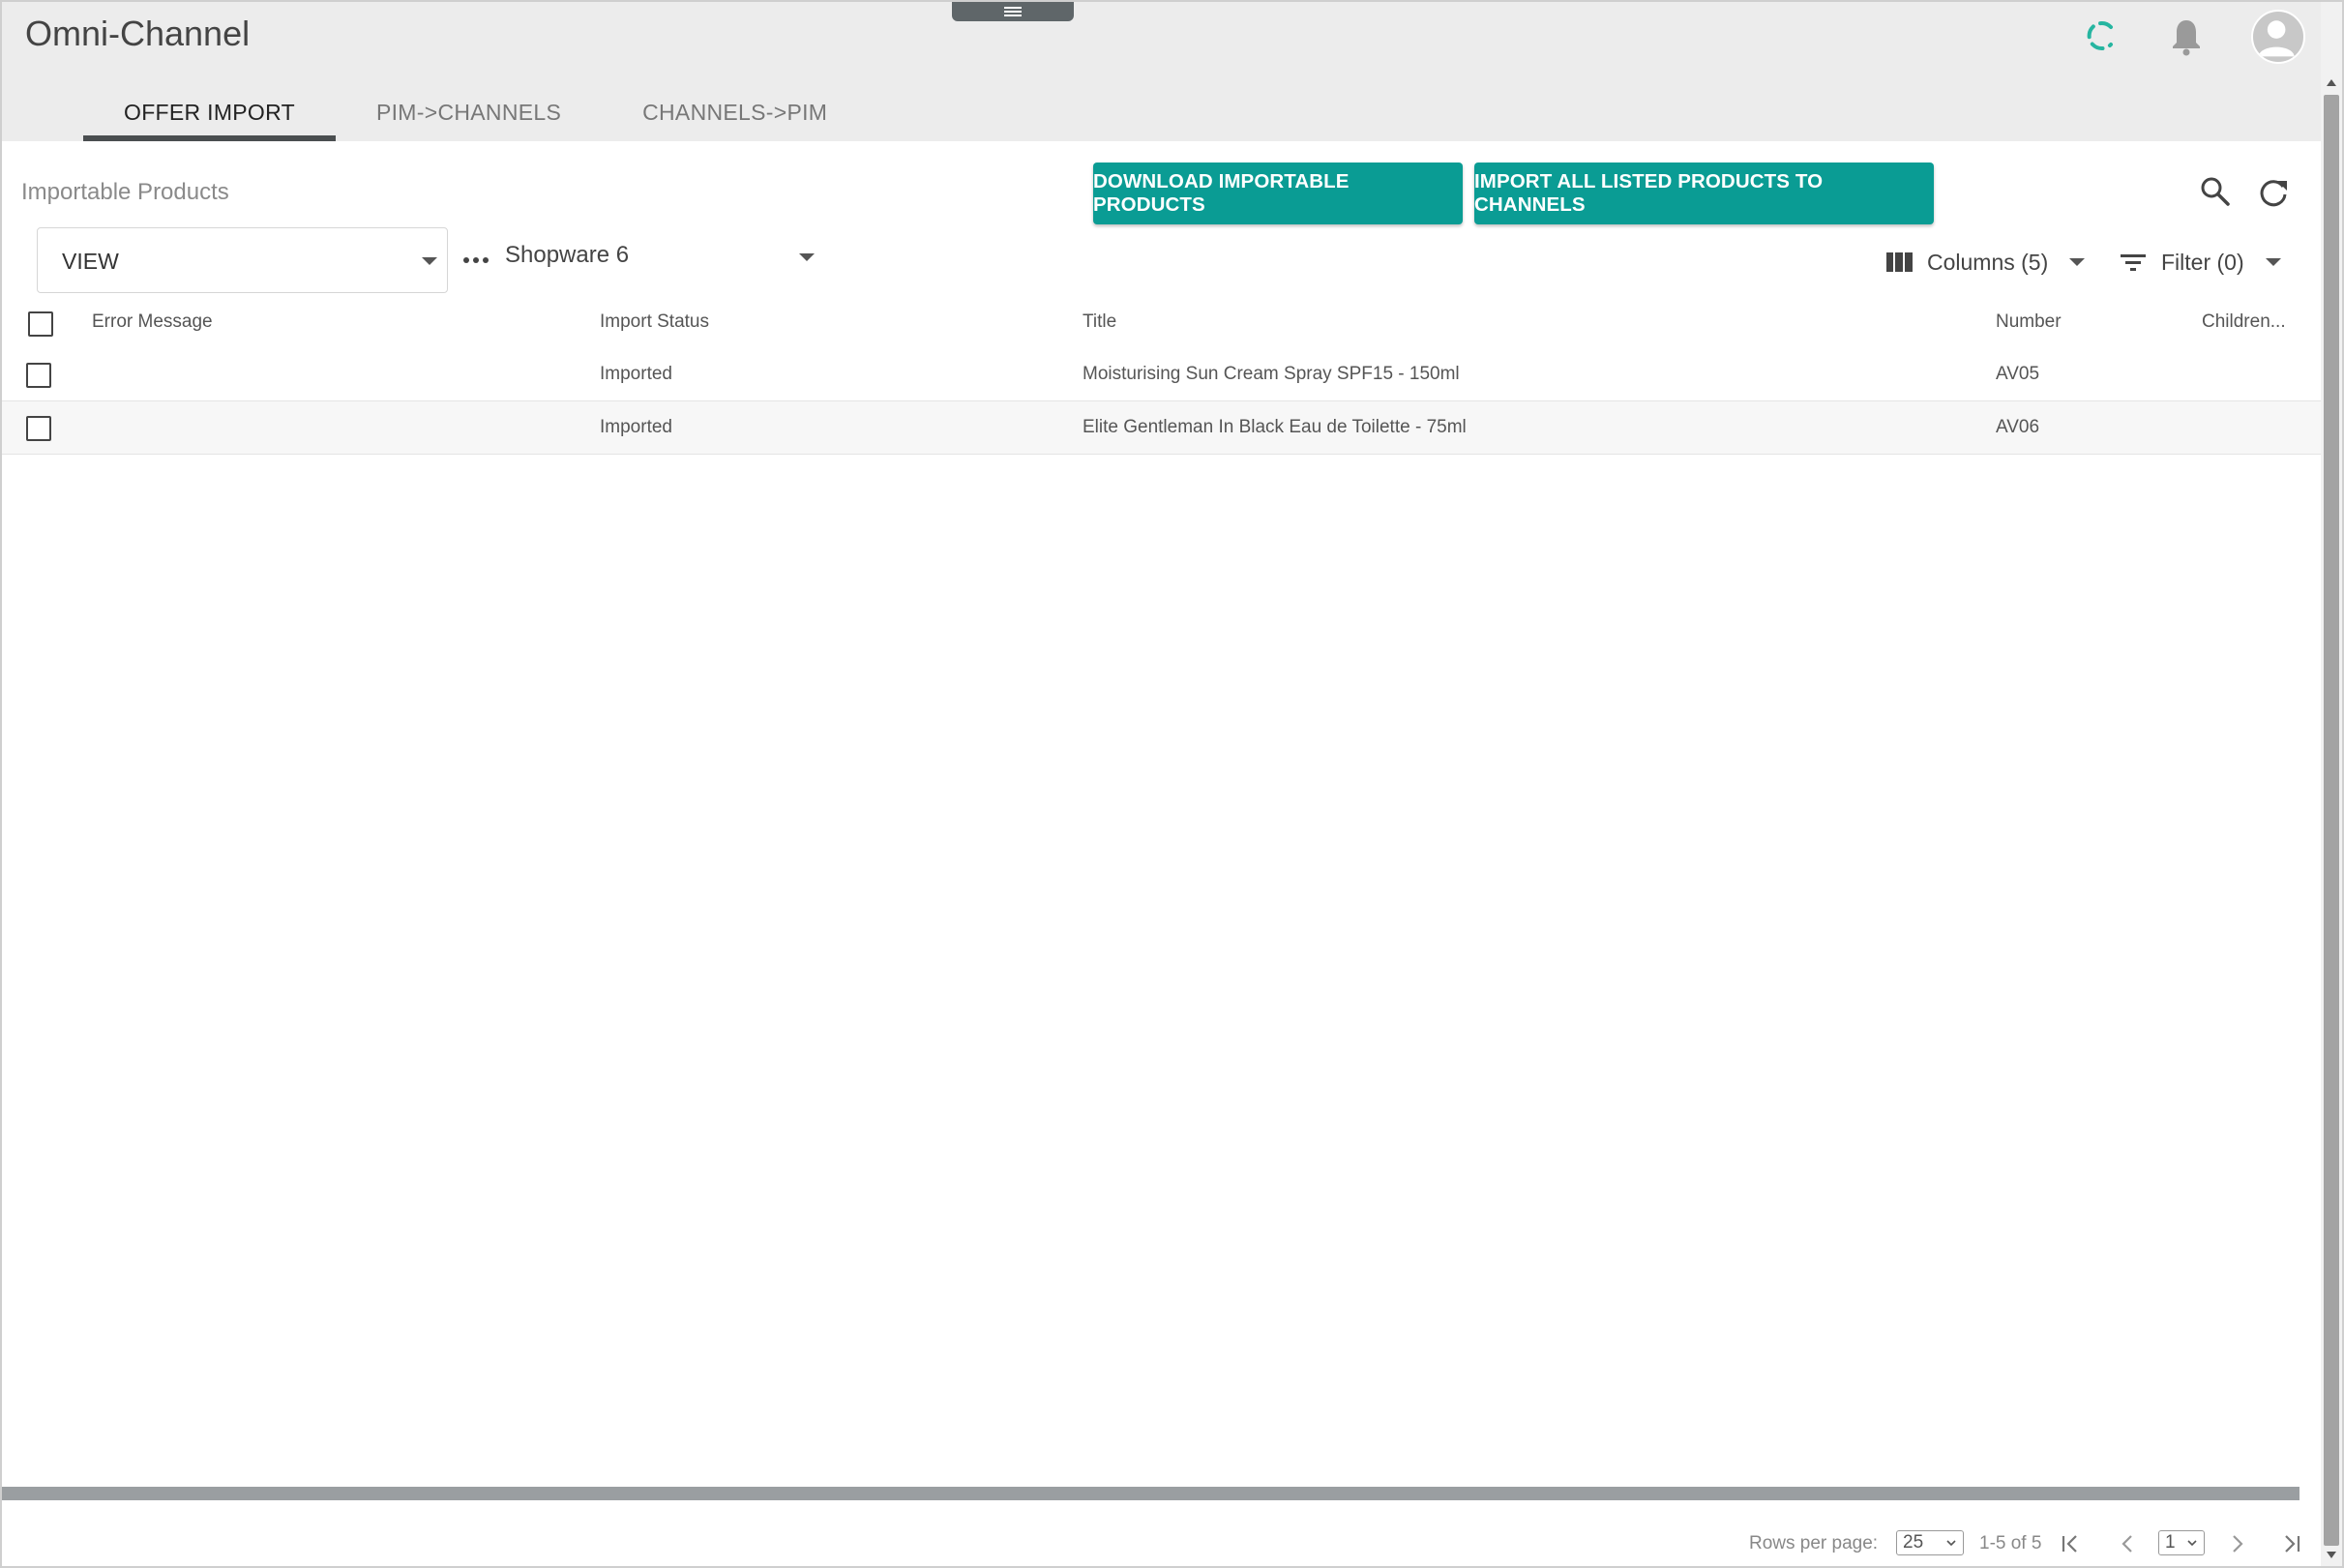 Image resolution: width=2344 pixels, height=1568 pixels. Describe the element at coordinates (476, 260) in the screenshot. I see `more-options-icon` at that location.